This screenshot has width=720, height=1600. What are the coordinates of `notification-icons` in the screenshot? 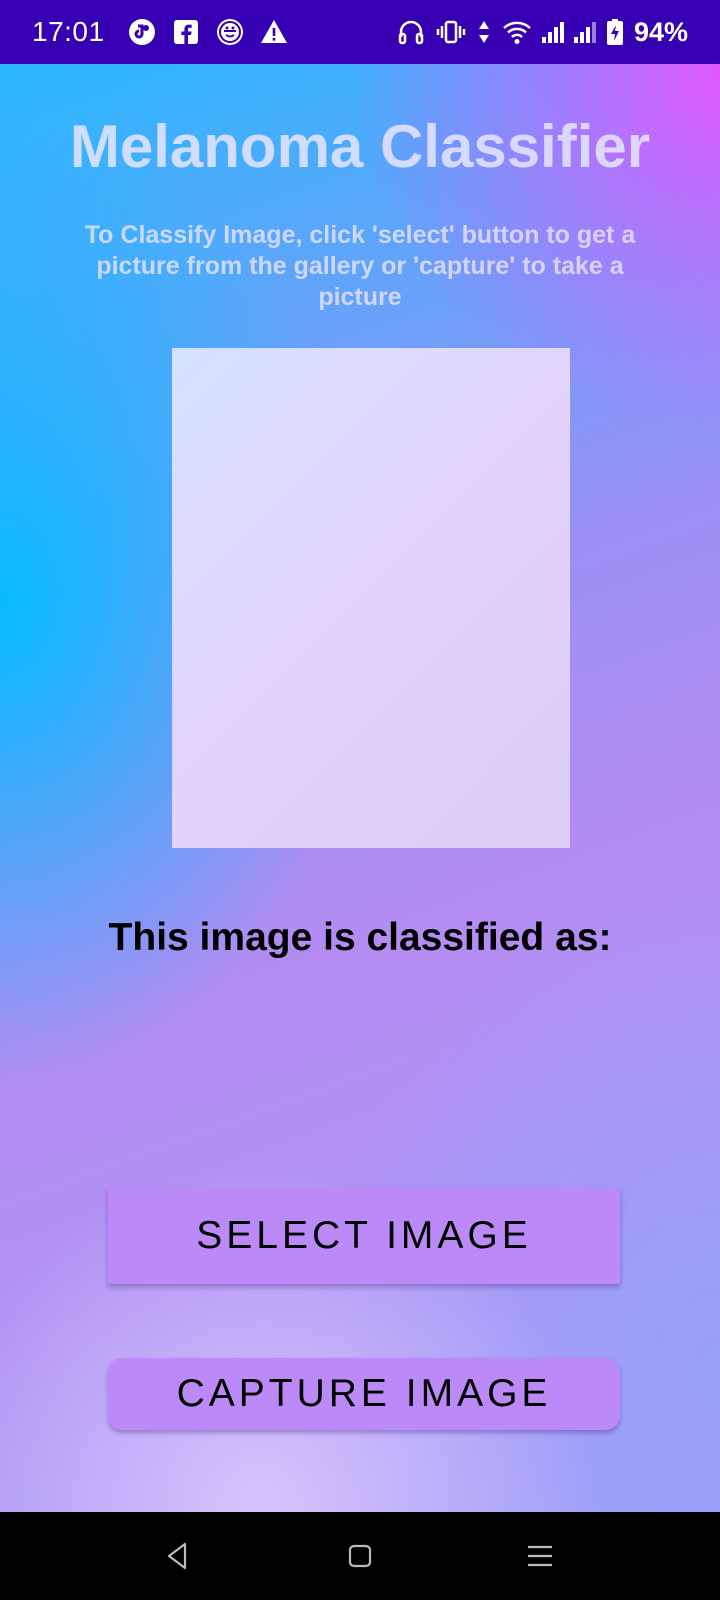 It's located at (208, 32).